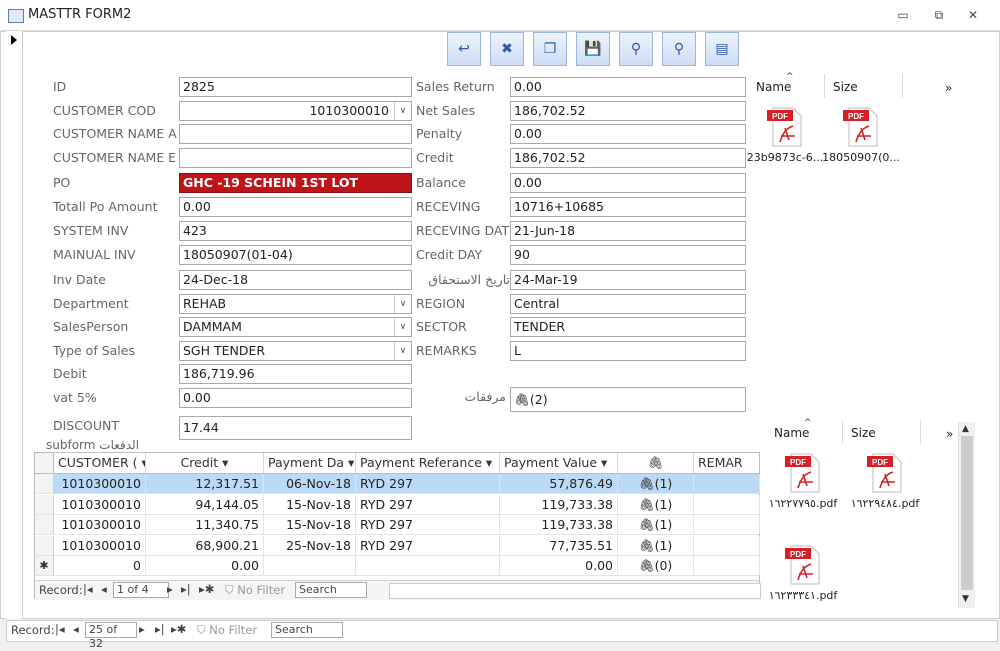  Describe the element at coordinates (973, 15) in the screenshot. I see `close-button: ✕` at that location.